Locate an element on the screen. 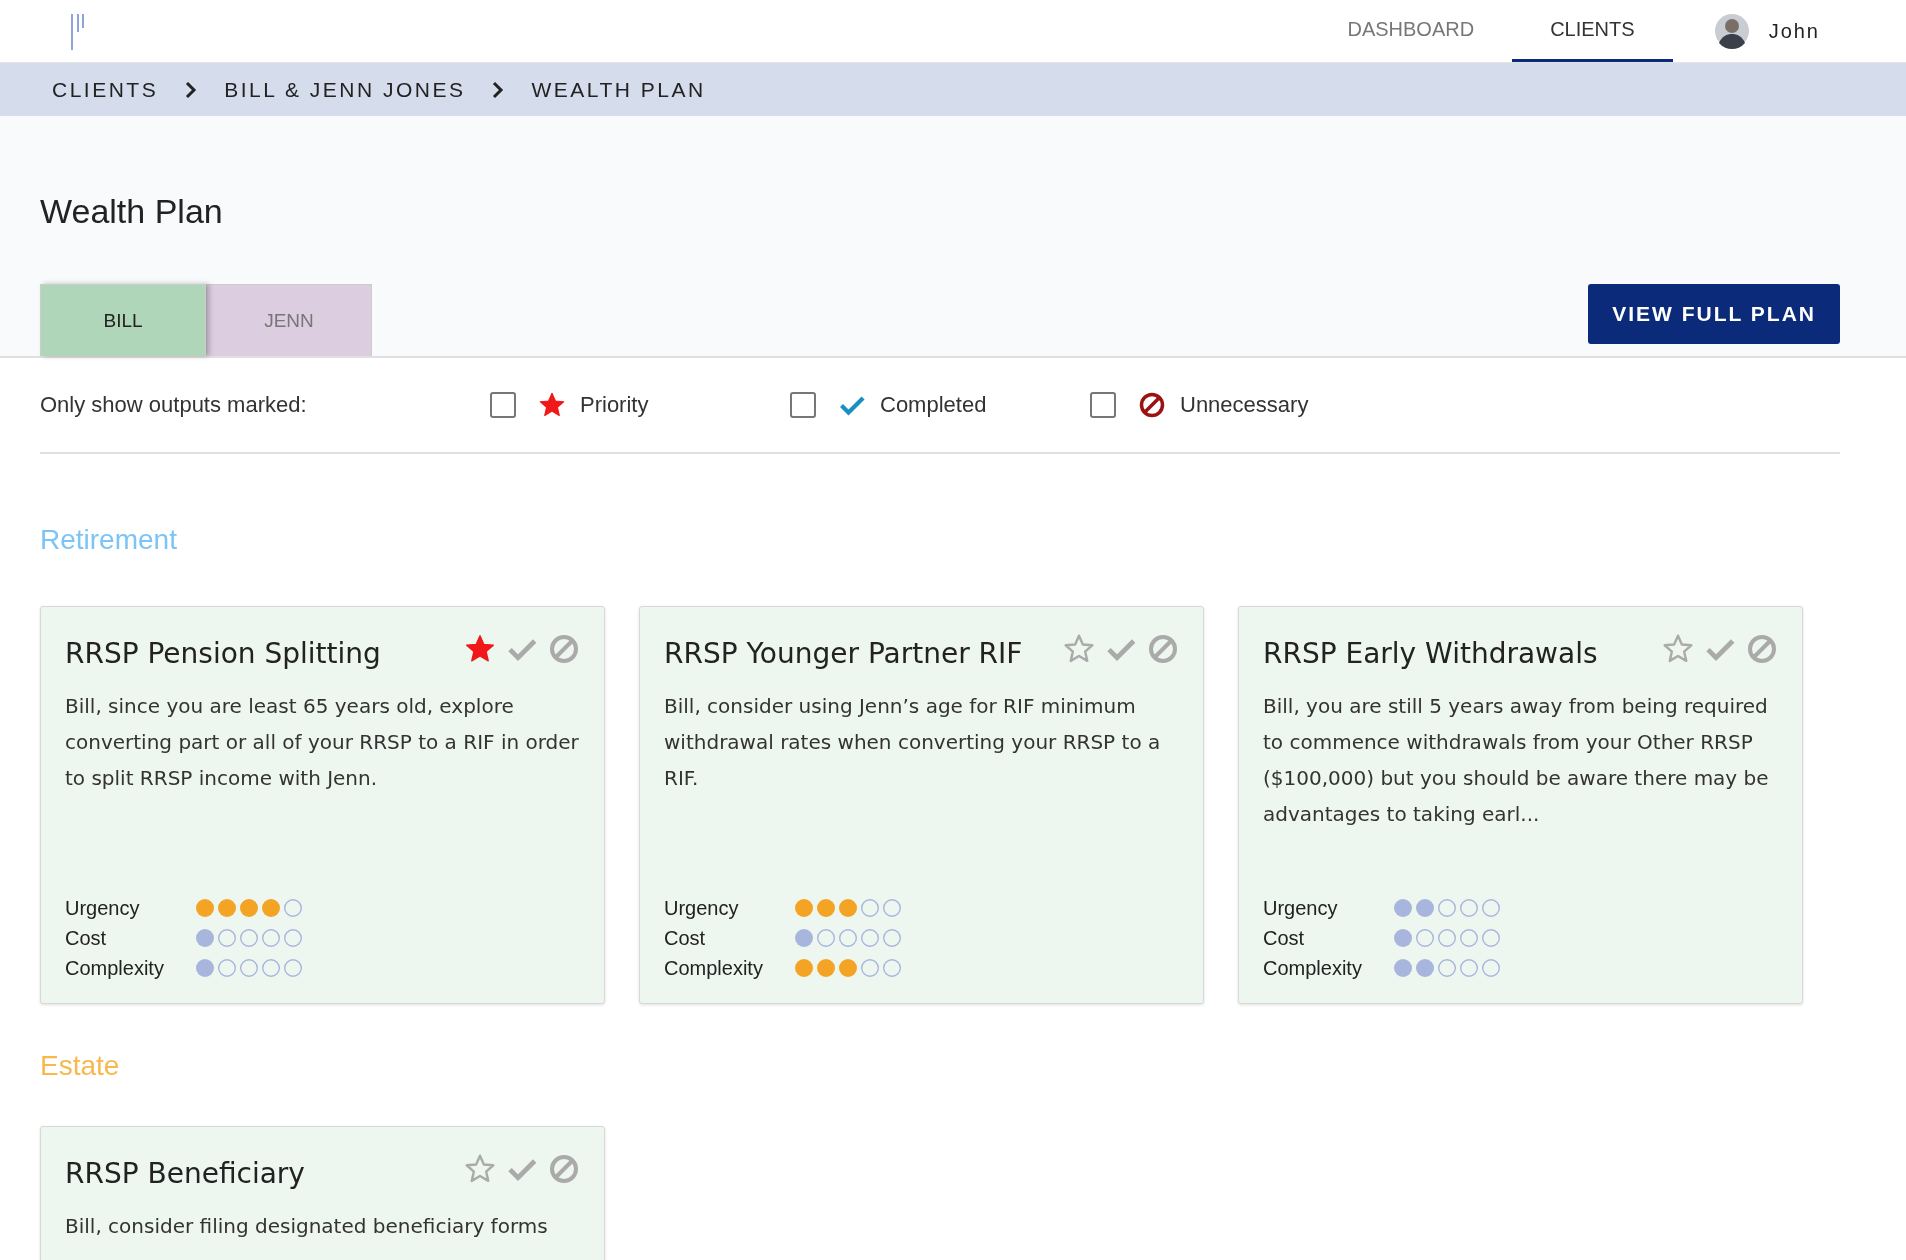 The image size is (1906, 1260). avatar-icon is located at coordinates (1731, 31).